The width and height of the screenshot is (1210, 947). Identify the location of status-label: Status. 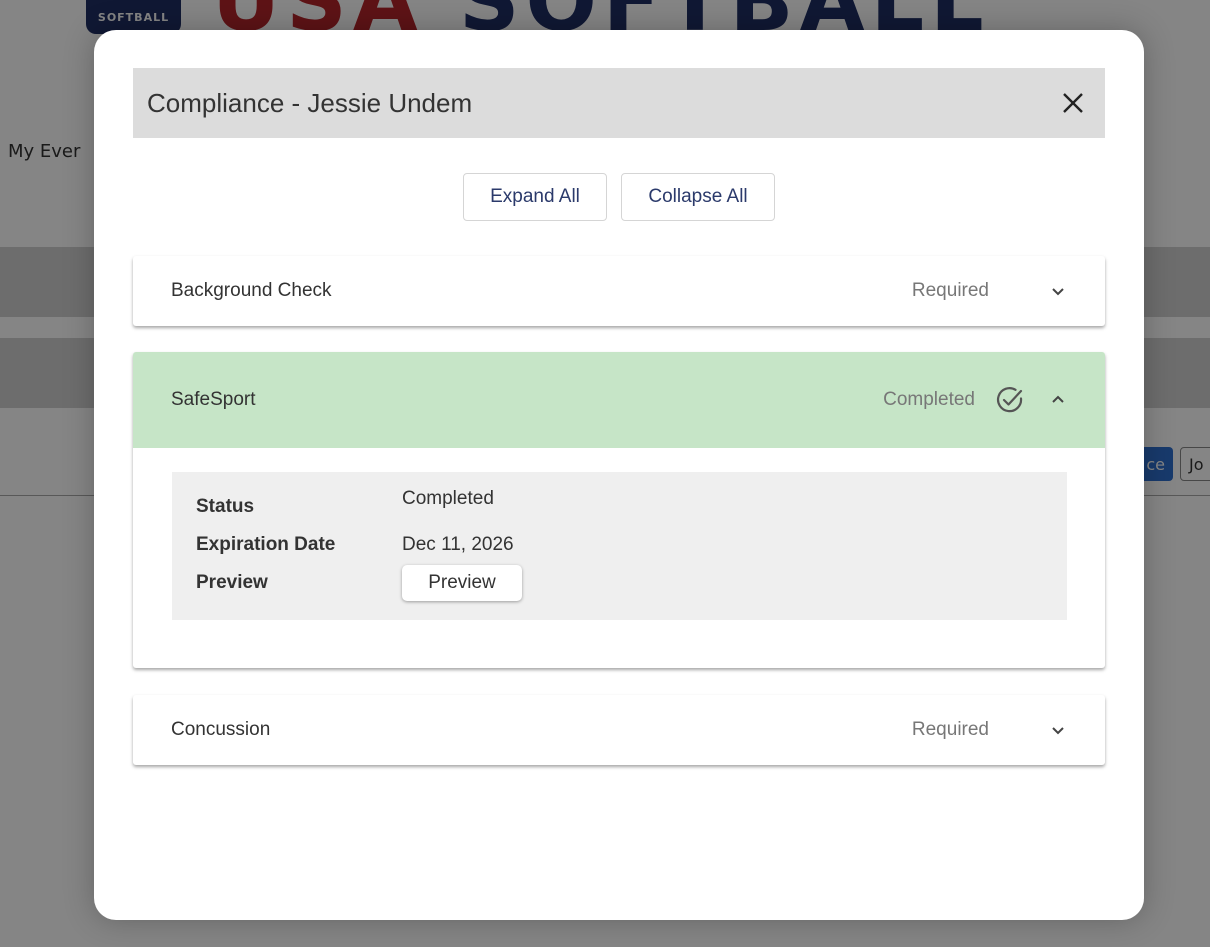
(225, 506).